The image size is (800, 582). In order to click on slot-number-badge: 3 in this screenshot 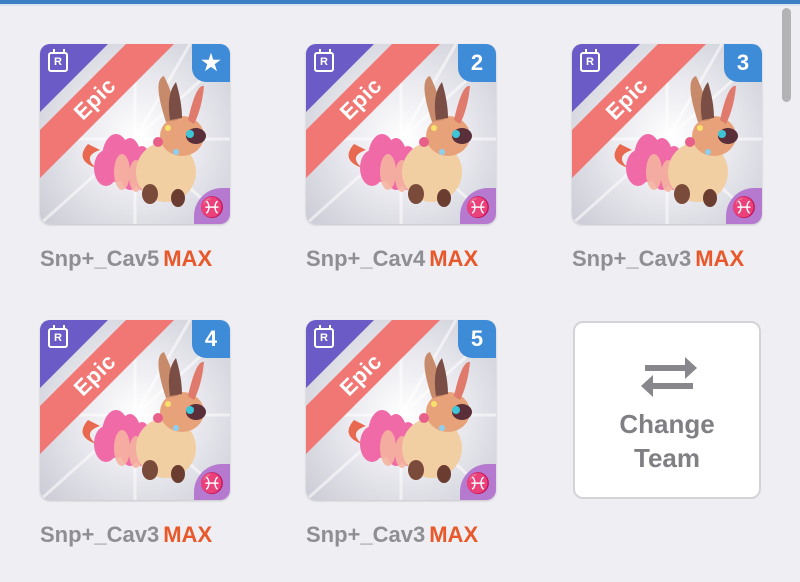, I will do `click(743, 63)`.